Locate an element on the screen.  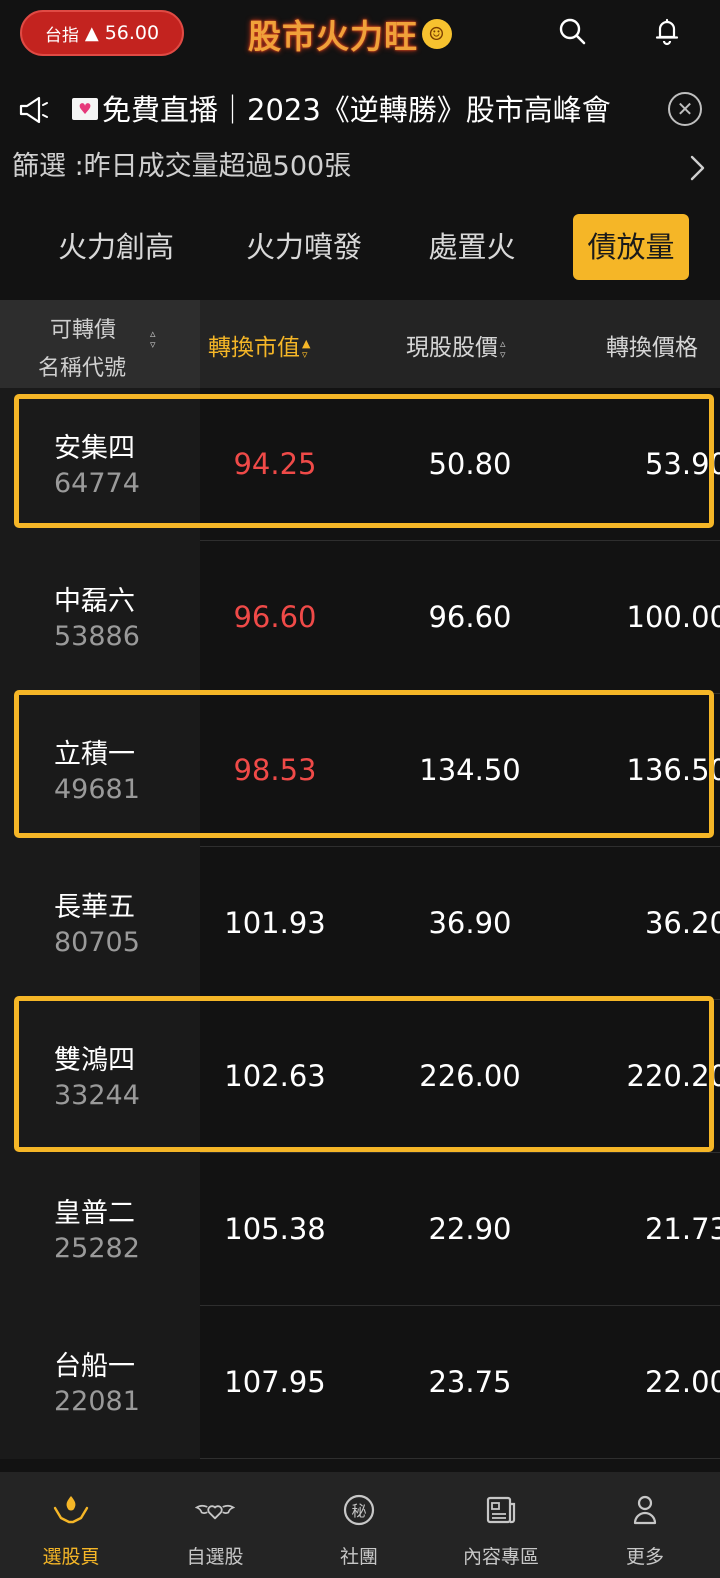
bond-name: 長華五 is located at coordinates (94, 907).